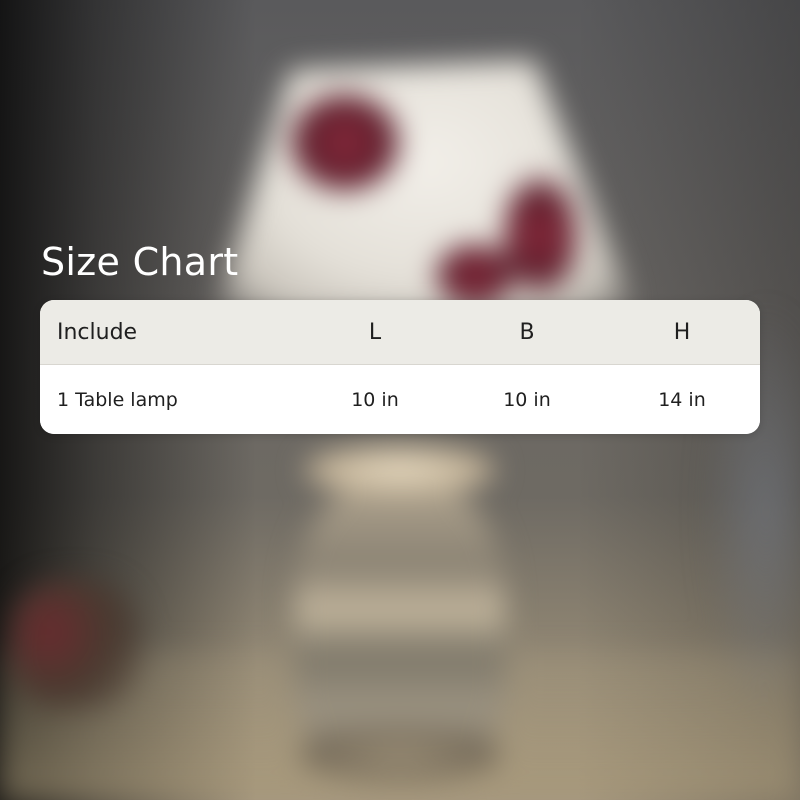 This screenshot has height=800, width=800. What do you see at coordinates (527, 399) in the screenshot?
I see `cell-breadth: 10 in` at bounding box center [527, 399].